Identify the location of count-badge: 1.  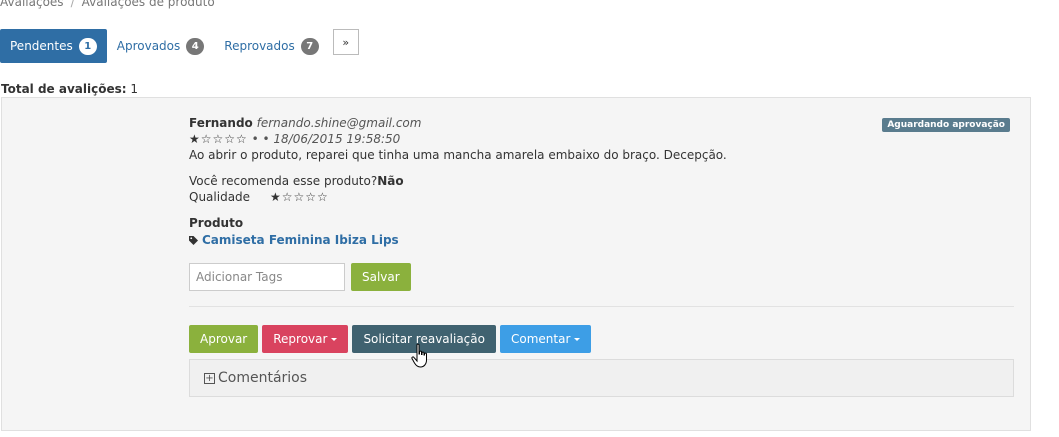
(87, 46).